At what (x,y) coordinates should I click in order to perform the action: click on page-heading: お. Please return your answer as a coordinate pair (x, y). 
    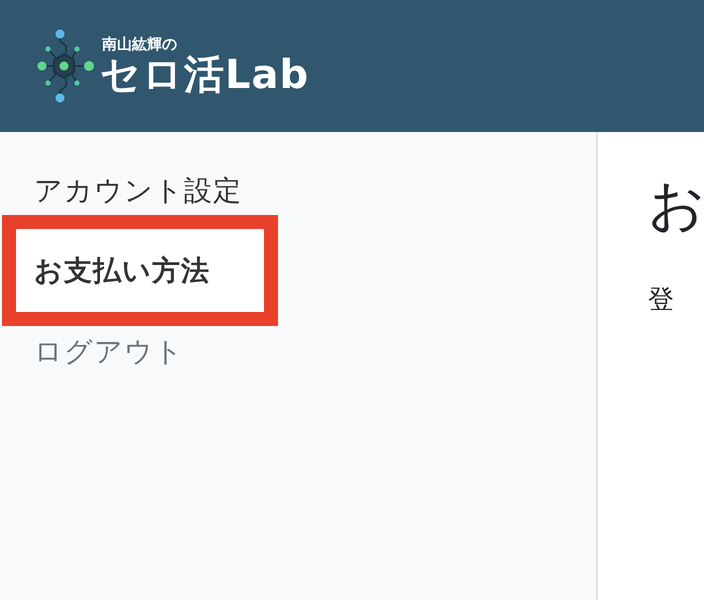
    Looking at the image, I should click on (676, 205).